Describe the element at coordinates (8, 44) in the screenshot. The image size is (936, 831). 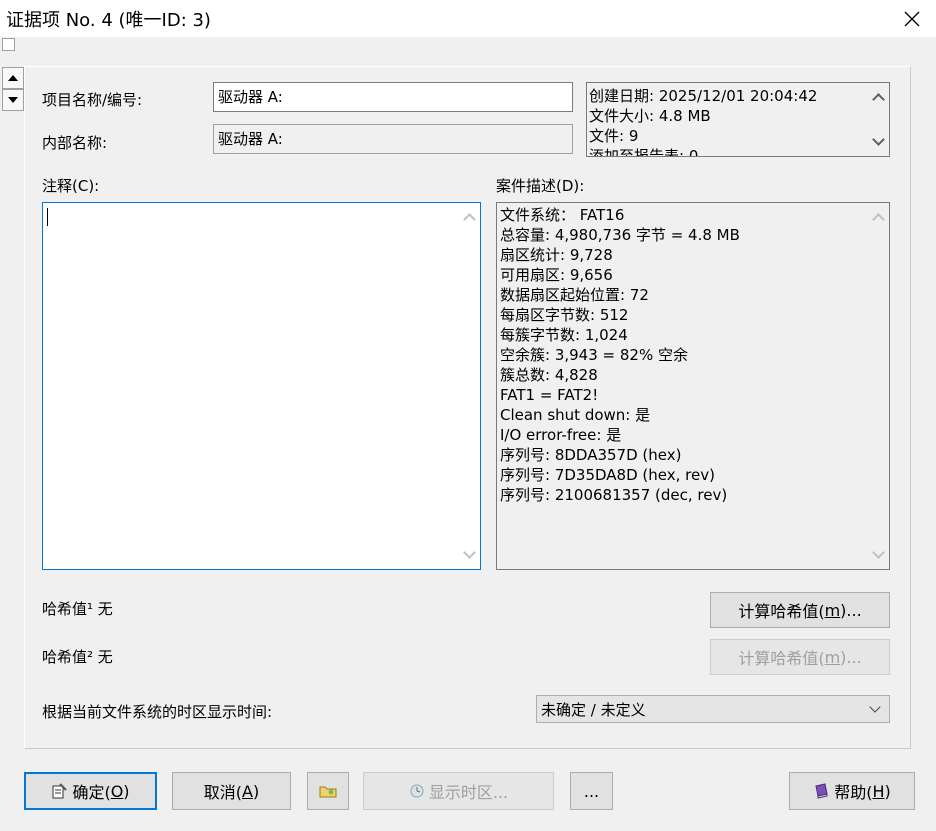
I see `tab-indicator` at that location.